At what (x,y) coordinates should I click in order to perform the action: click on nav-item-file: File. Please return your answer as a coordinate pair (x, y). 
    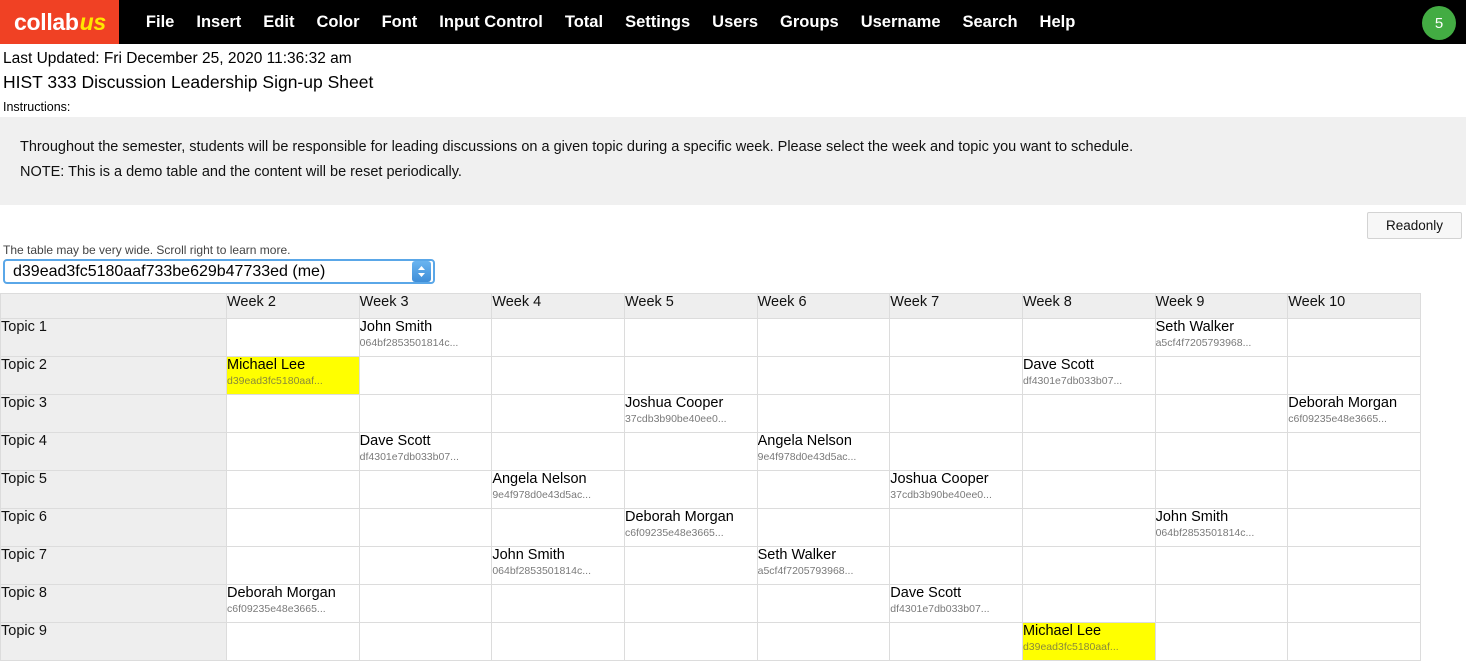
    Looking at the image, I should click on (160, 22).